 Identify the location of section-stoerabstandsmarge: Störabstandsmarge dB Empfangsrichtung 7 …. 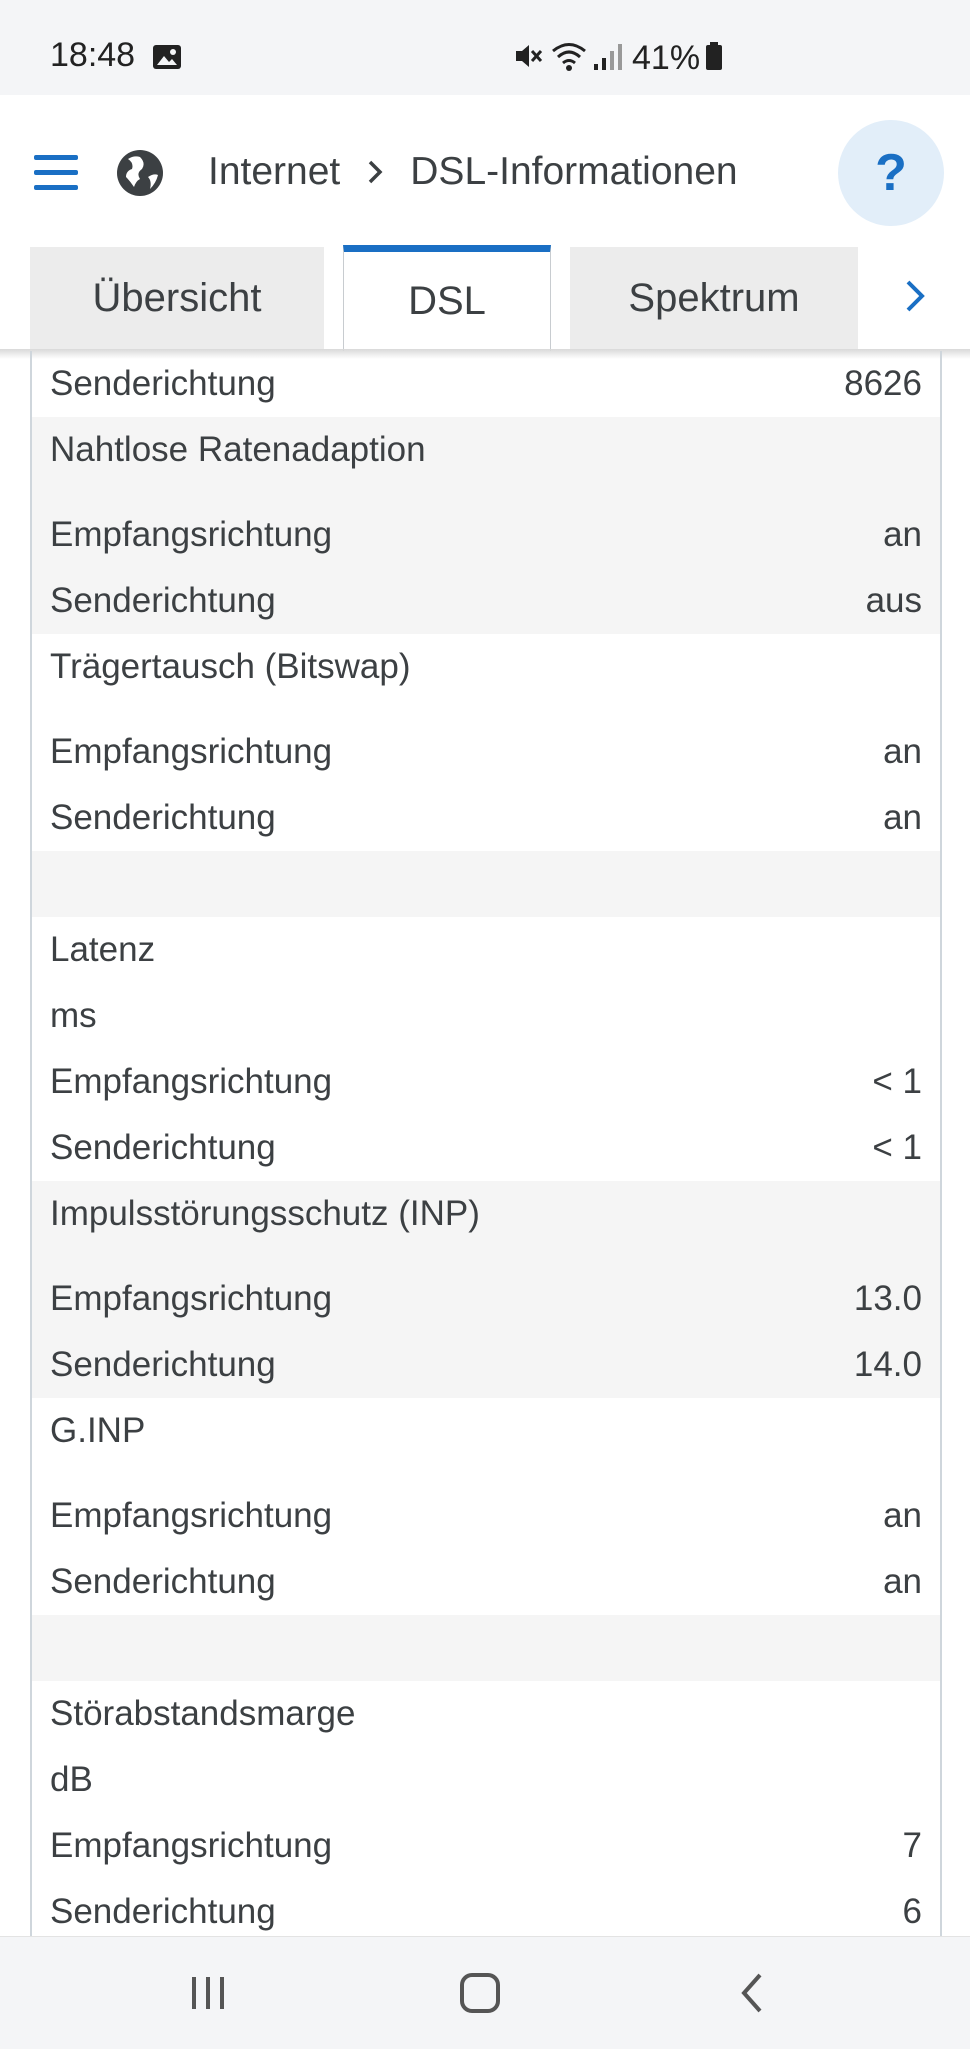
(486, 1808).